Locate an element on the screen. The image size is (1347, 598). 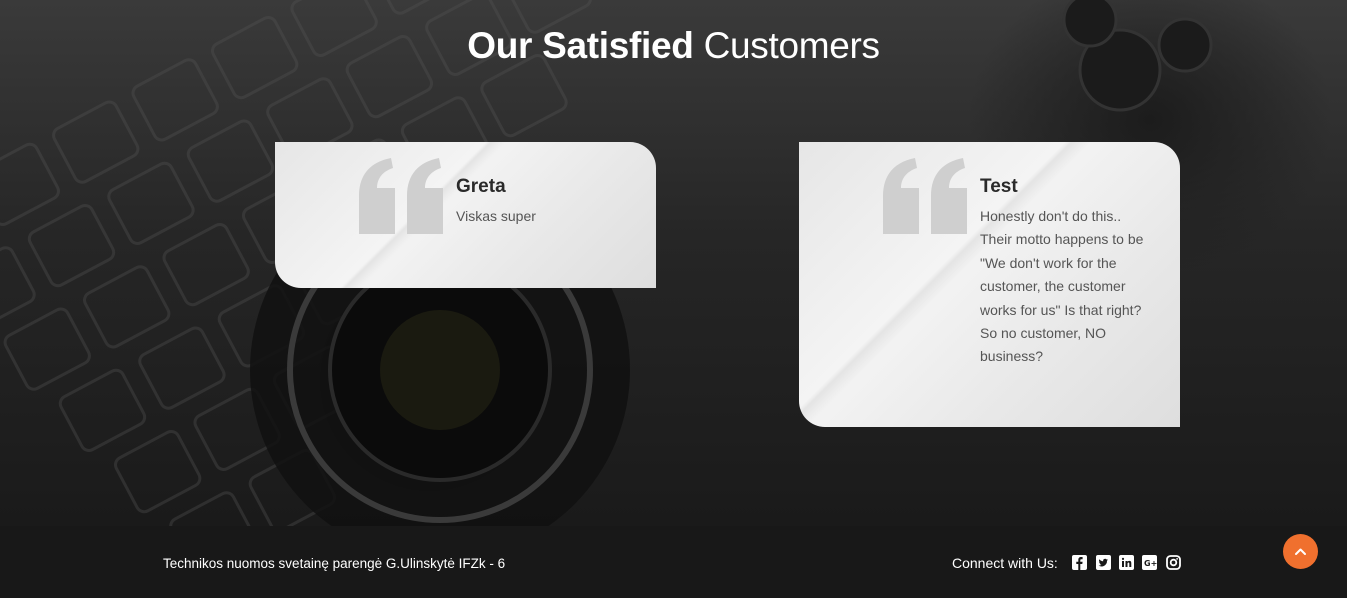
chevron-up-icon is located at coordinates (1300, 551).